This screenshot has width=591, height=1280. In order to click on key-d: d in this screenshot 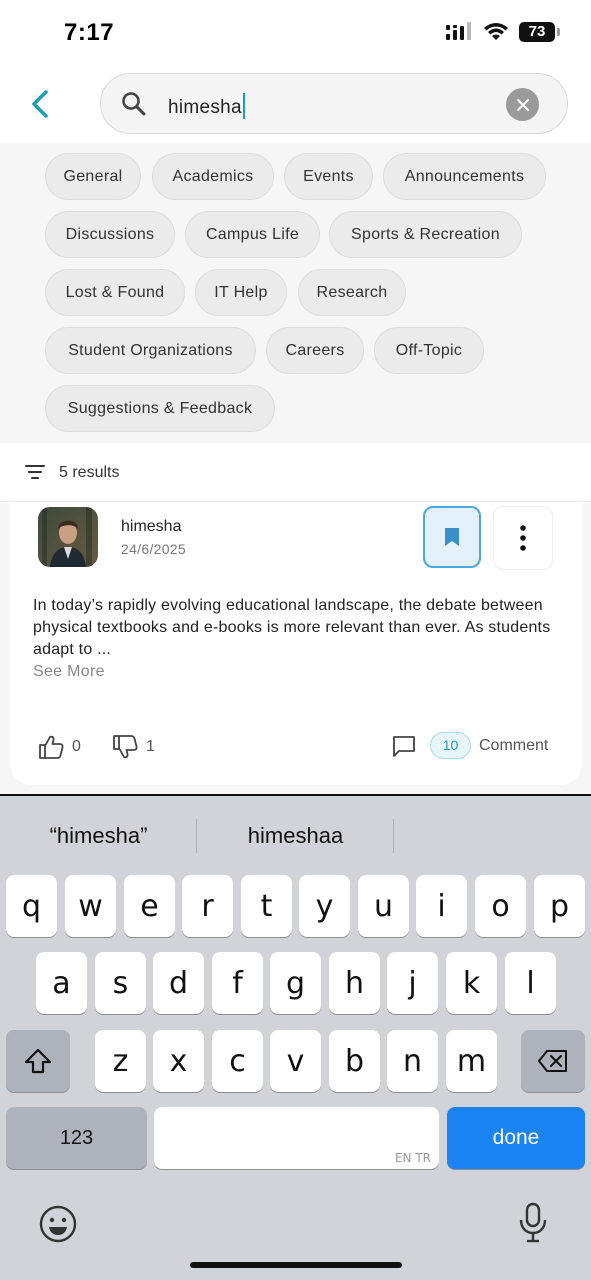, I will do `click(178, 983)`.